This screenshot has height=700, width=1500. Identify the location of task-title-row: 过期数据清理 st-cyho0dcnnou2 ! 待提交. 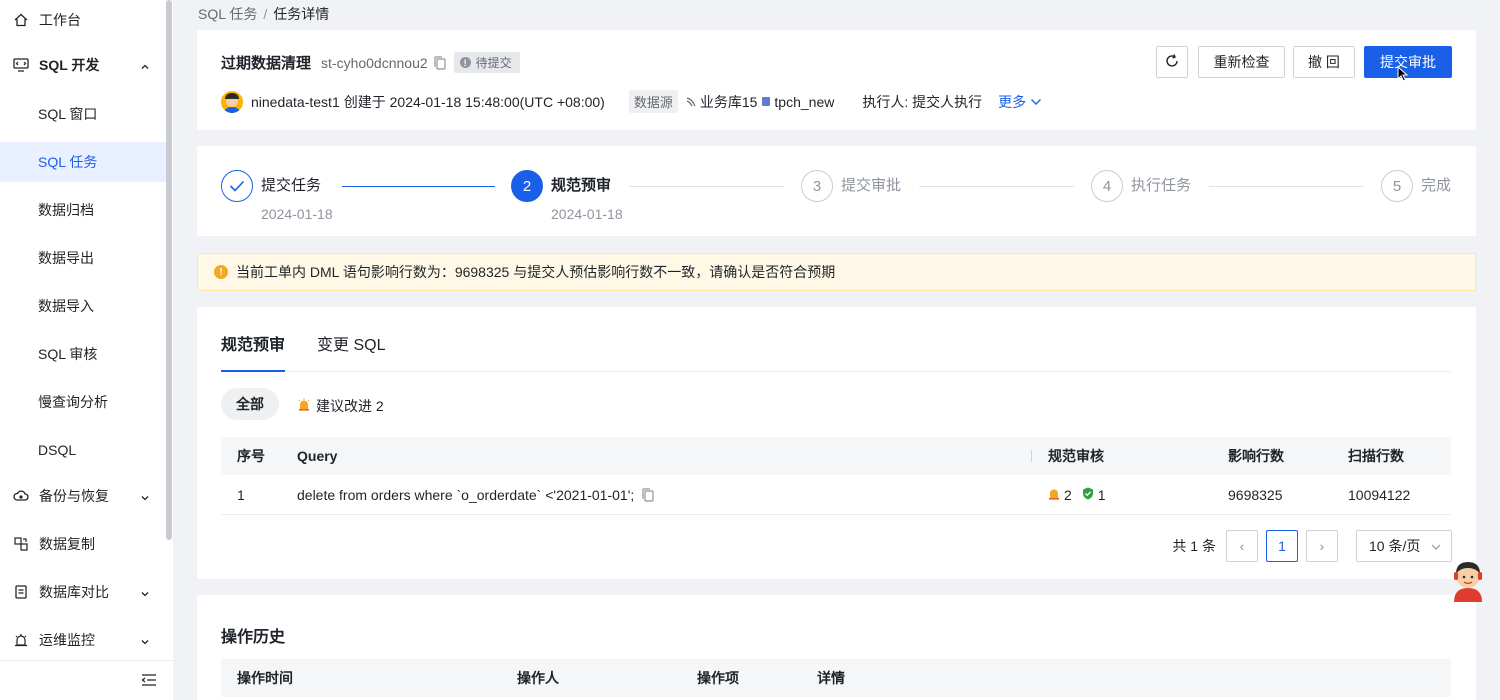
(370, 62).